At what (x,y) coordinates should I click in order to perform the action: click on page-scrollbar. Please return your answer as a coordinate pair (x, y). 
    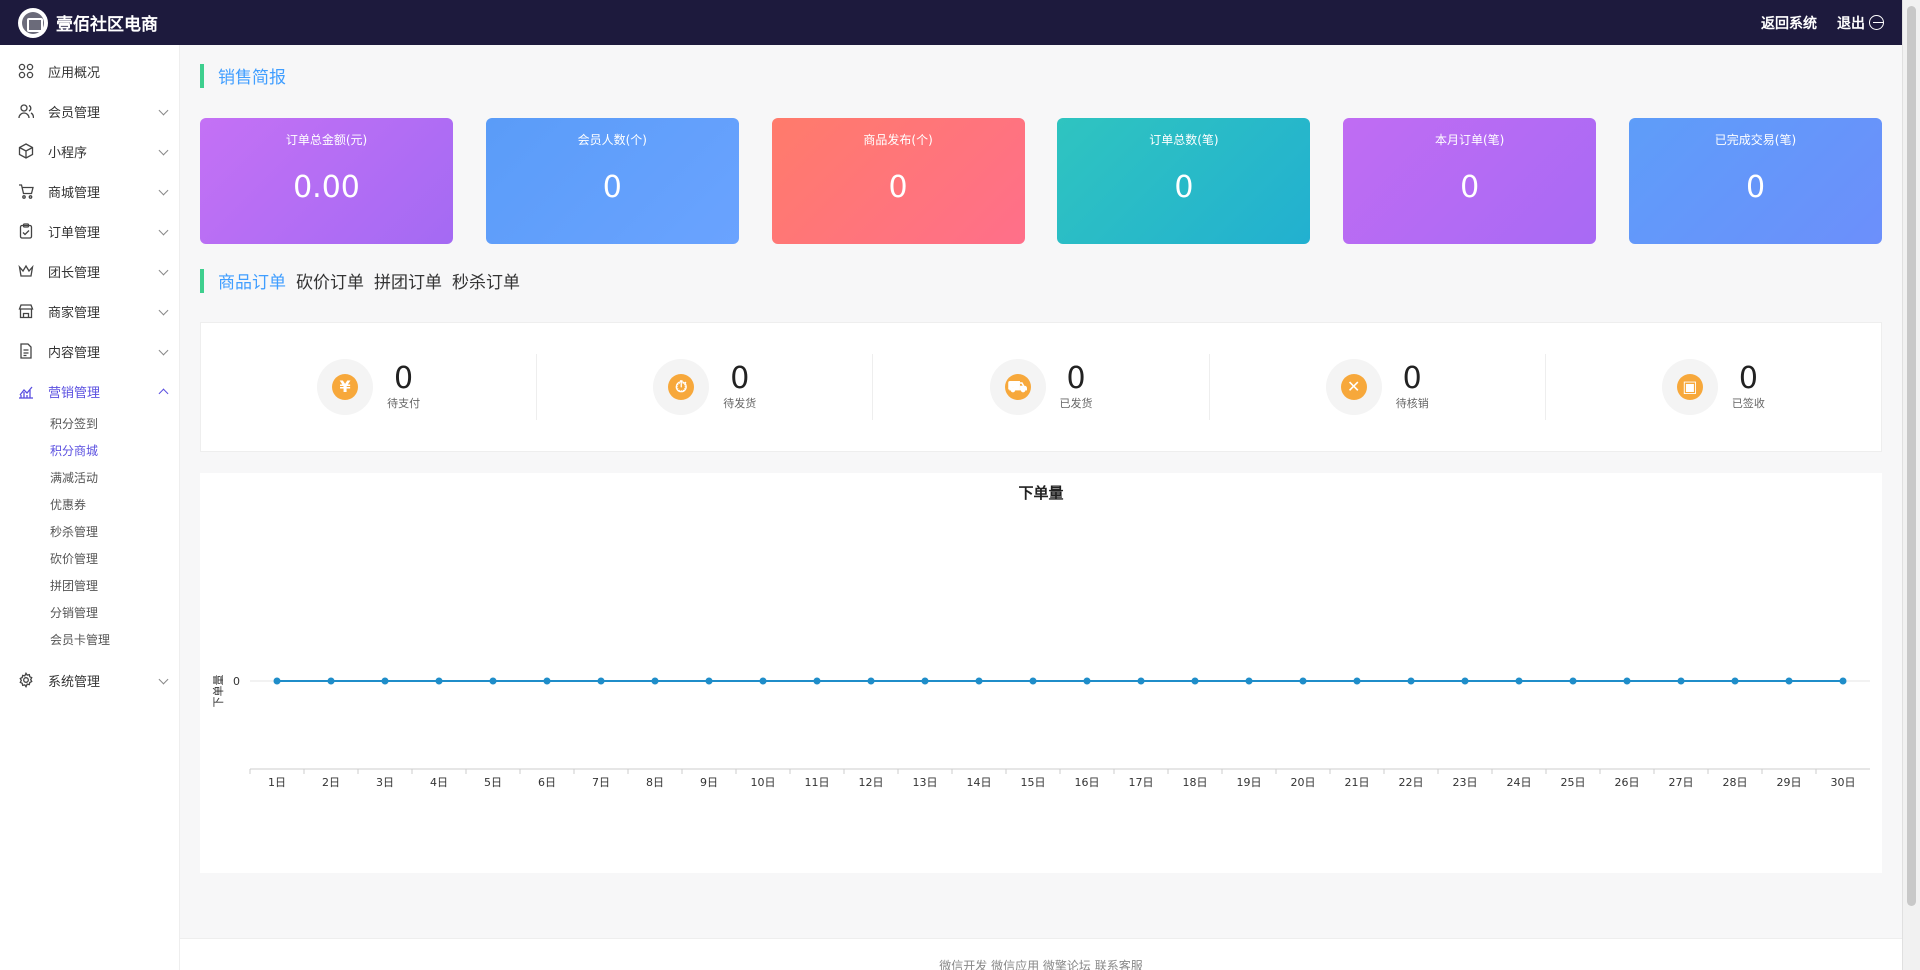
    Looking at the image, I should click on (1911, 485).